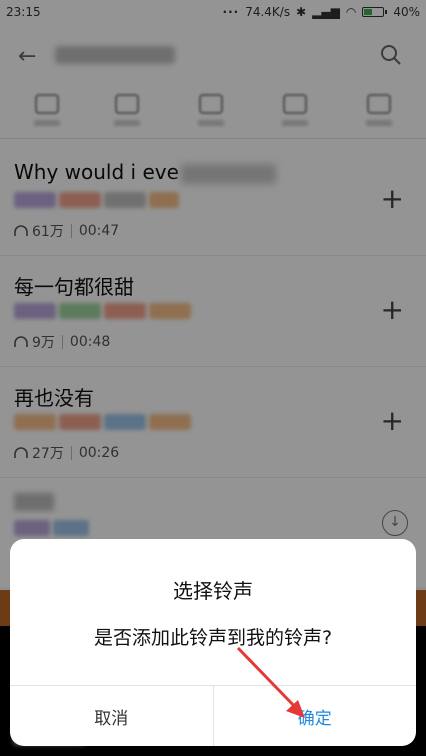 This screenshot has width=426, height=756. I want to click on dialog-message: 是否添加此铃声到我的铃声?, so click(213, 638).